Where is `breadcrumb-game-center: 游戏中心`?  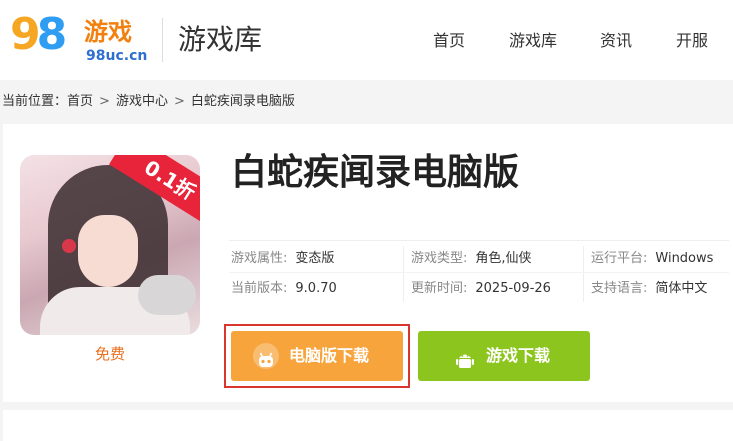
breadcrumb-game-center: 游戏中心 is located at coordinates (142, 101).